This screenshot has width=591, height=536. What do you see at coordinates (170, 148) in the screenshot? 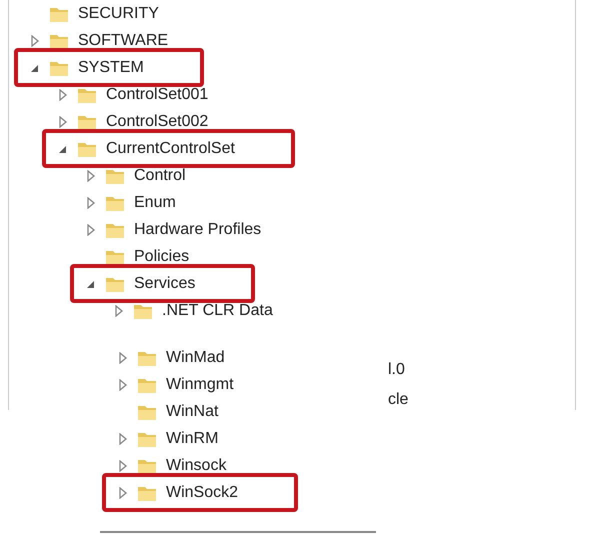
I see `tree-item-label: CurrentControlSet` at bounding box center [170, 148].